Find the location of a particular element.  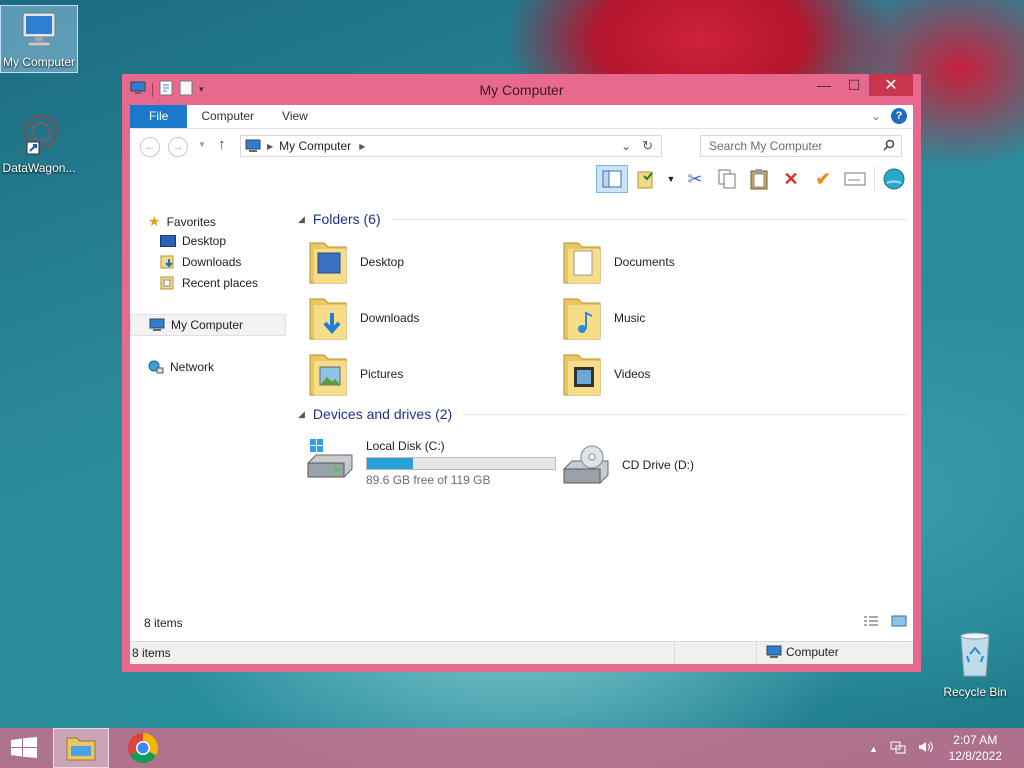

downloads-icon is located at coordinates (167, 262).